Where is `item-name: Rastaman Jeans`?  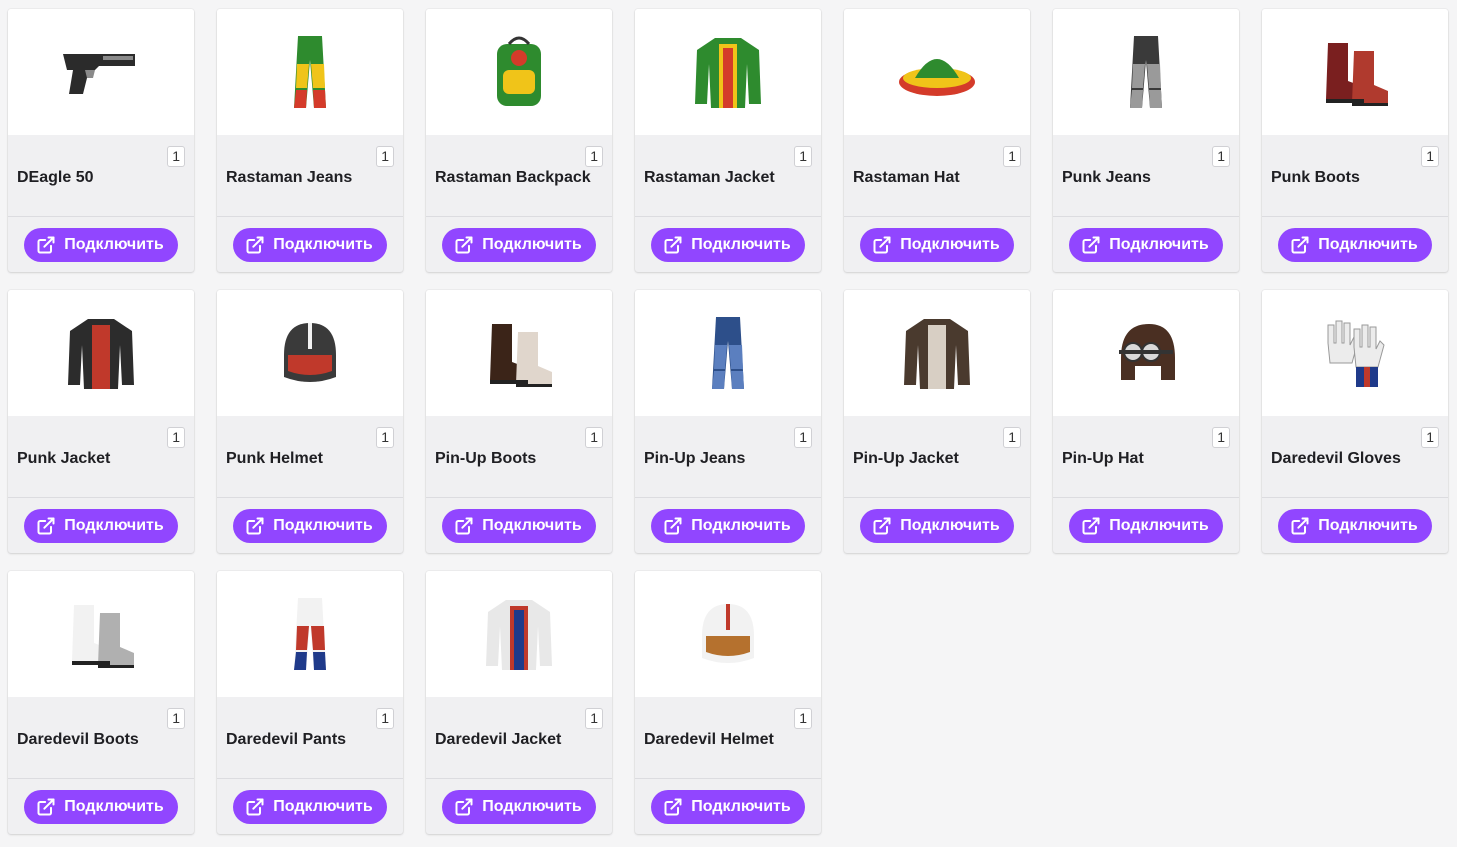 item-name: Rastaman Jeans is located at coordinates (289, 177).